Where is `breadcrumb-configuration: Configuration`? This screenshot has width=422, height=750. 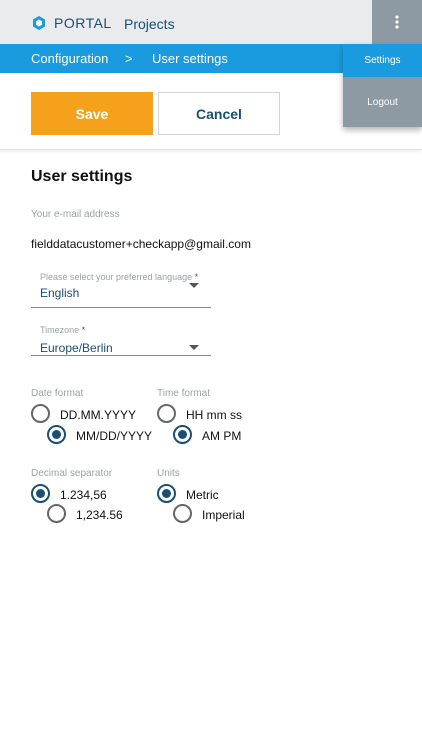 breadcrumb-configuration: Configuration is located at coordinates (69, 58).